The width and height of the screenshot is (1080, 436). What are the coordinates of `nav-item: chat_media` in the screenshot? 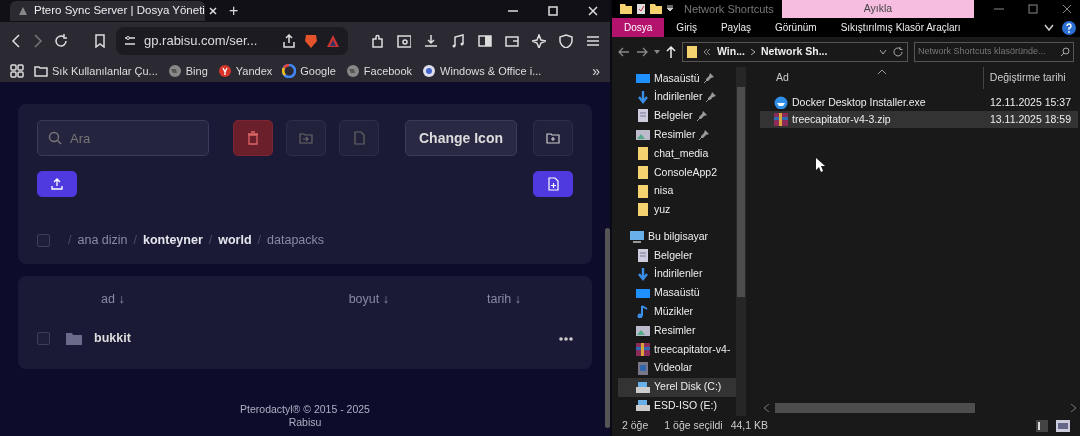 It's located at (677, 153).